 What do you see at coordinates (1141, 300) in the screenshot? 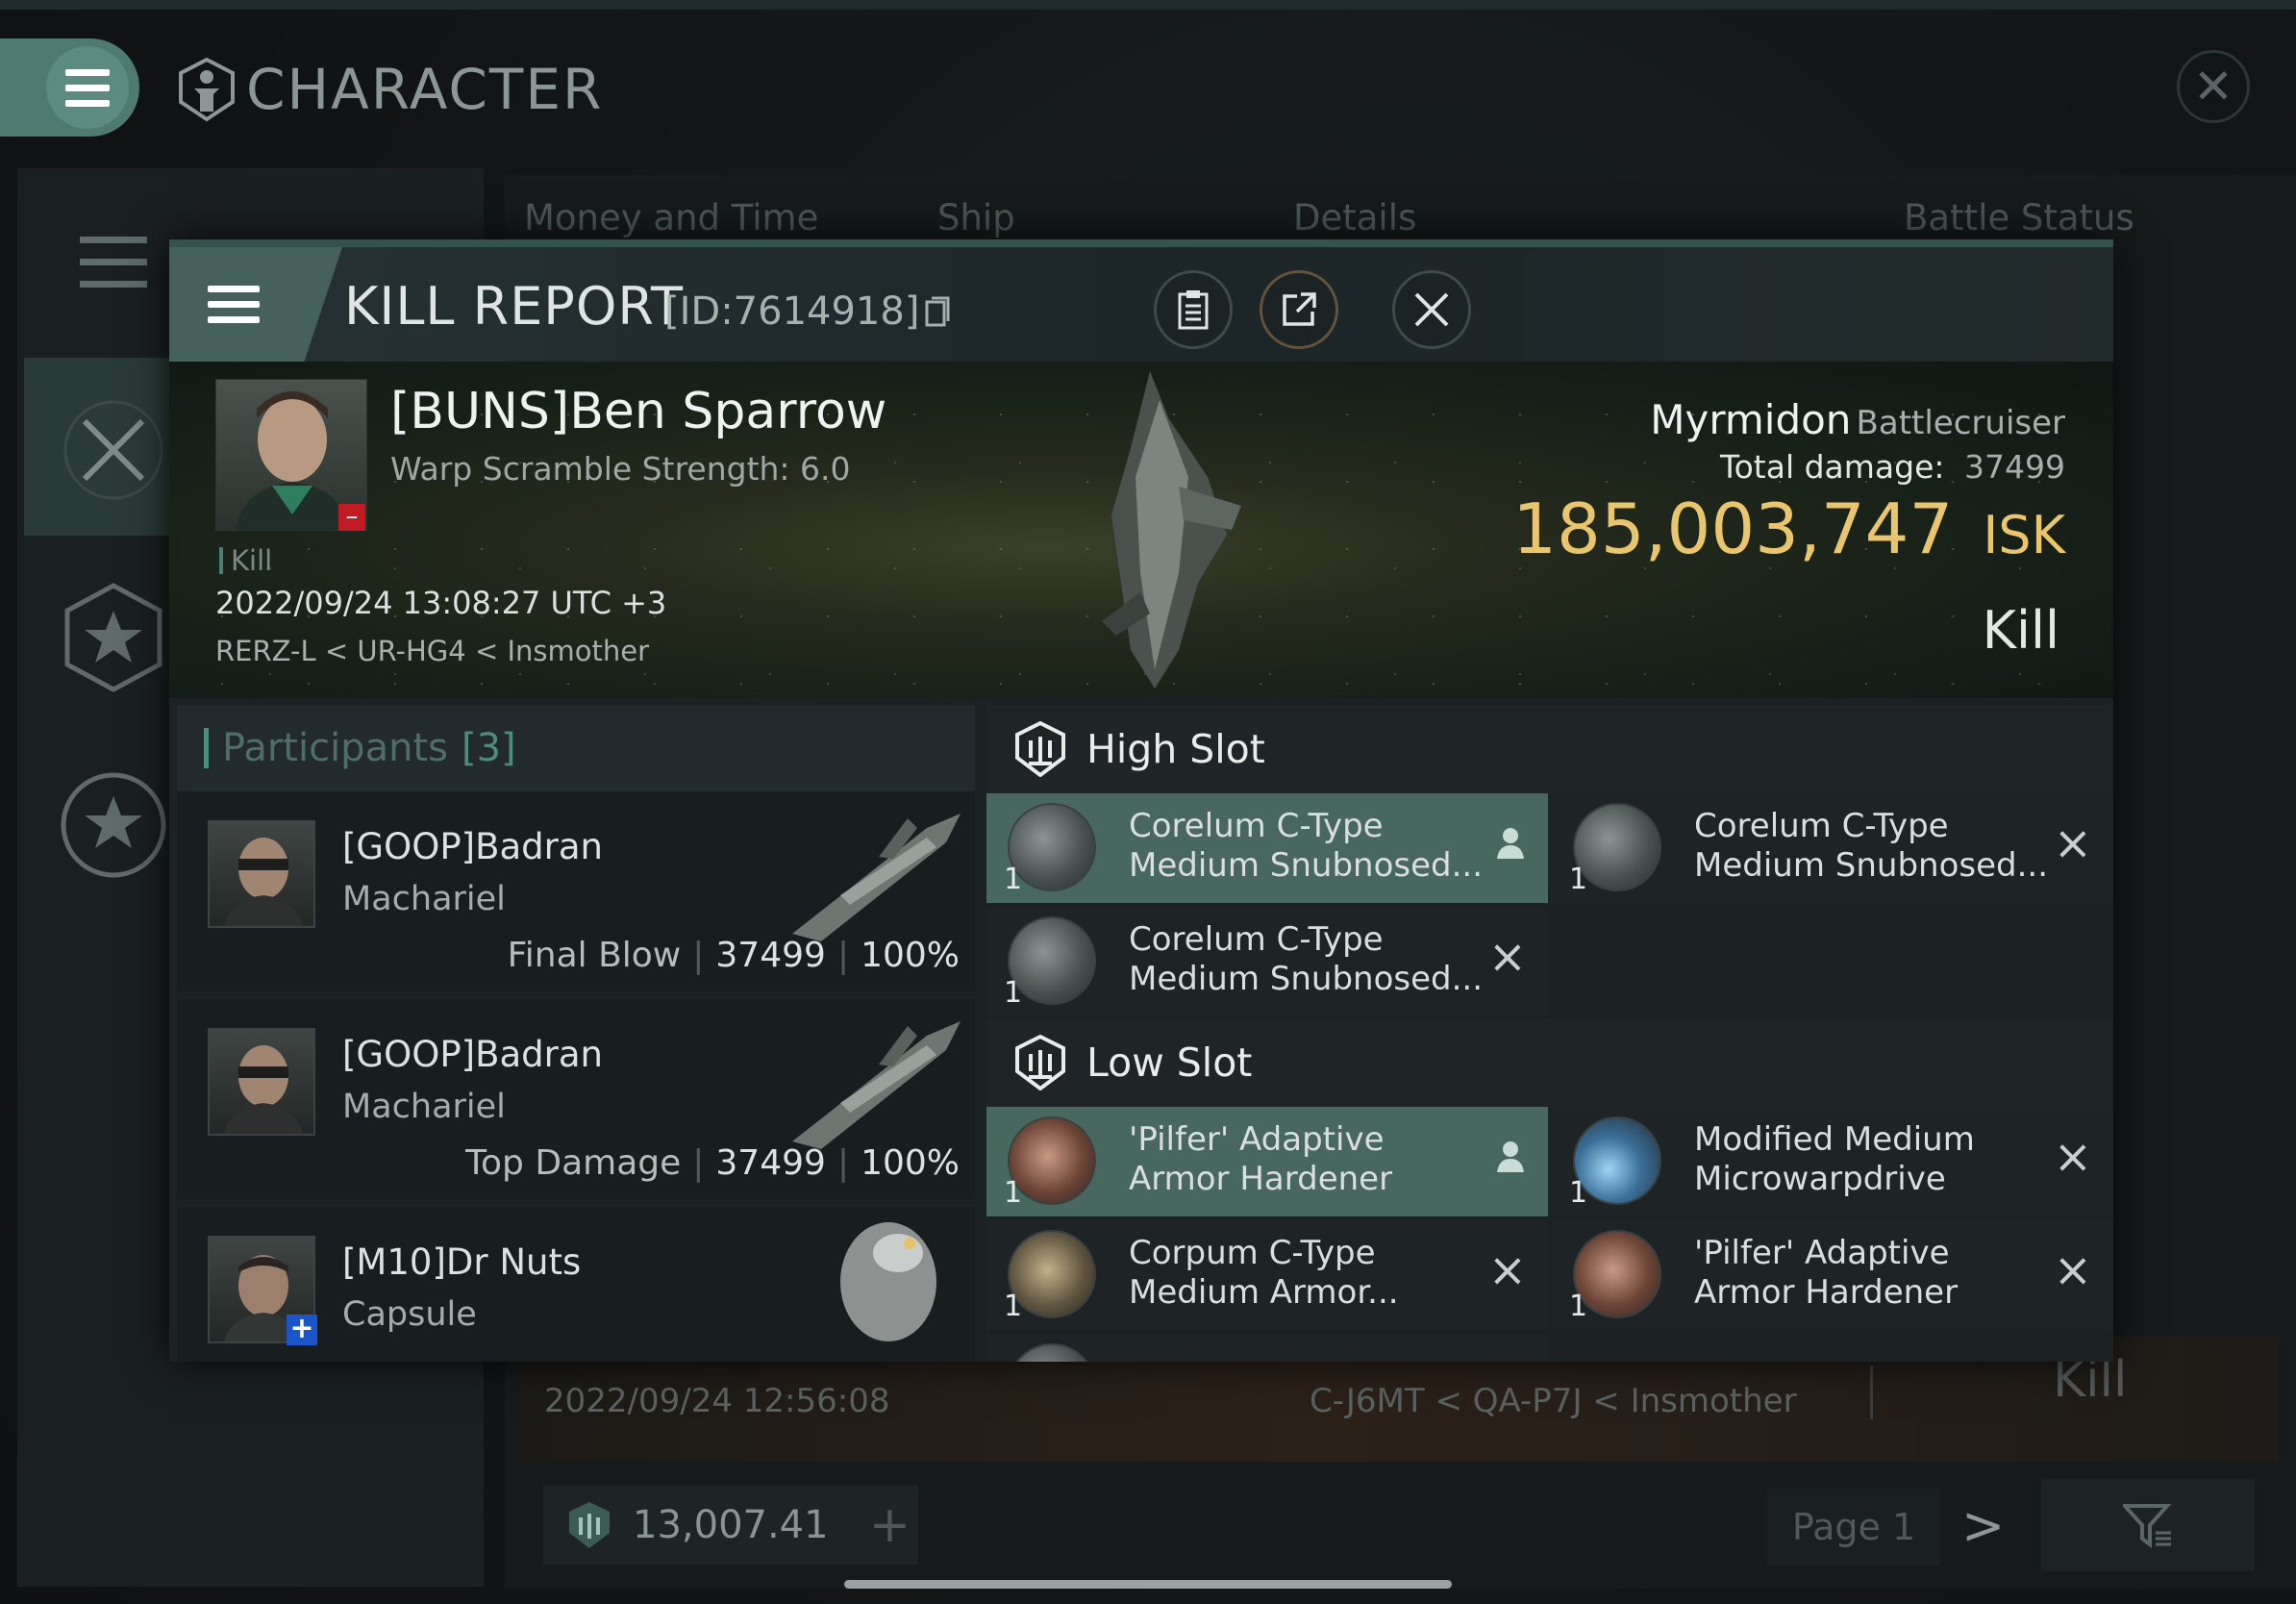
I see `dialog-header: KILL REPORT [ID:7614918]` at bounding box center [1141, 300].